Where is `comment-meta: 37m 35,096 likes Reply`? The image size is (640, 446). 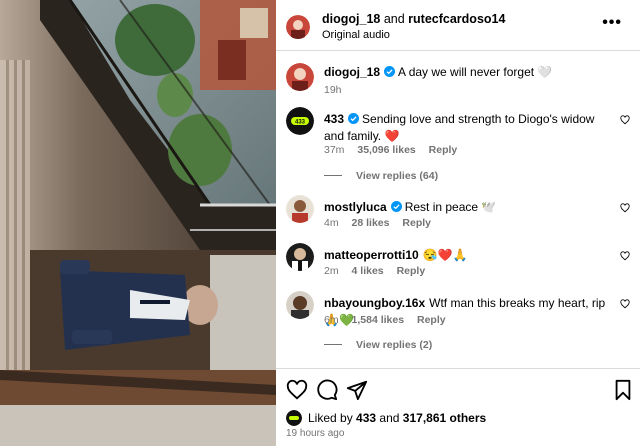 comment-meta: 37m 35,096 likes Reply is located at coordinates (395, 150).